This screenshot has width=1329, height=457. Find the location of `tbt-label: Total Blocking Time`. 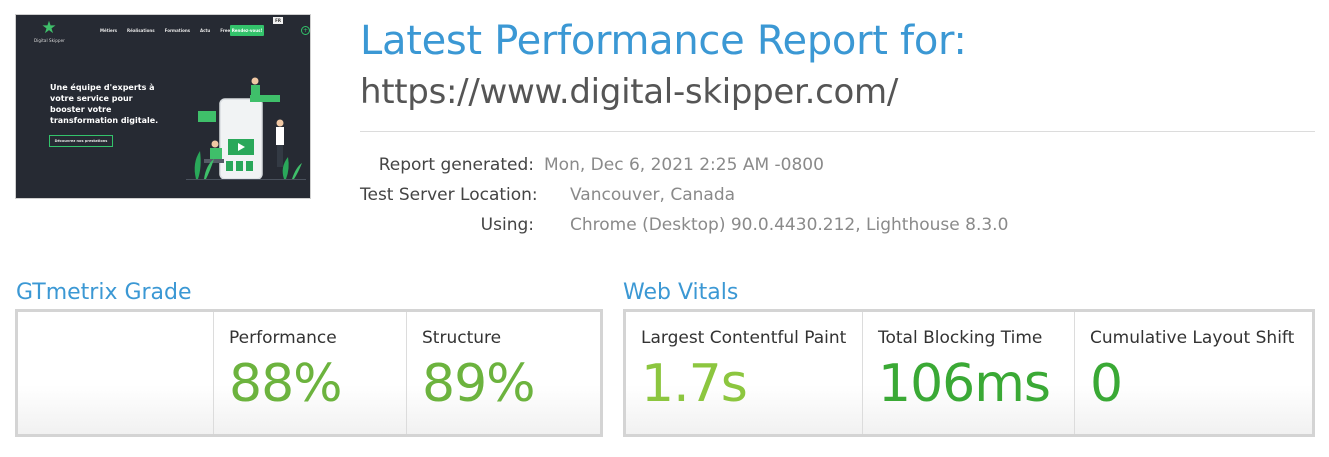

tbt-label: Total Blocking Time is located at coordinates (960, 338).